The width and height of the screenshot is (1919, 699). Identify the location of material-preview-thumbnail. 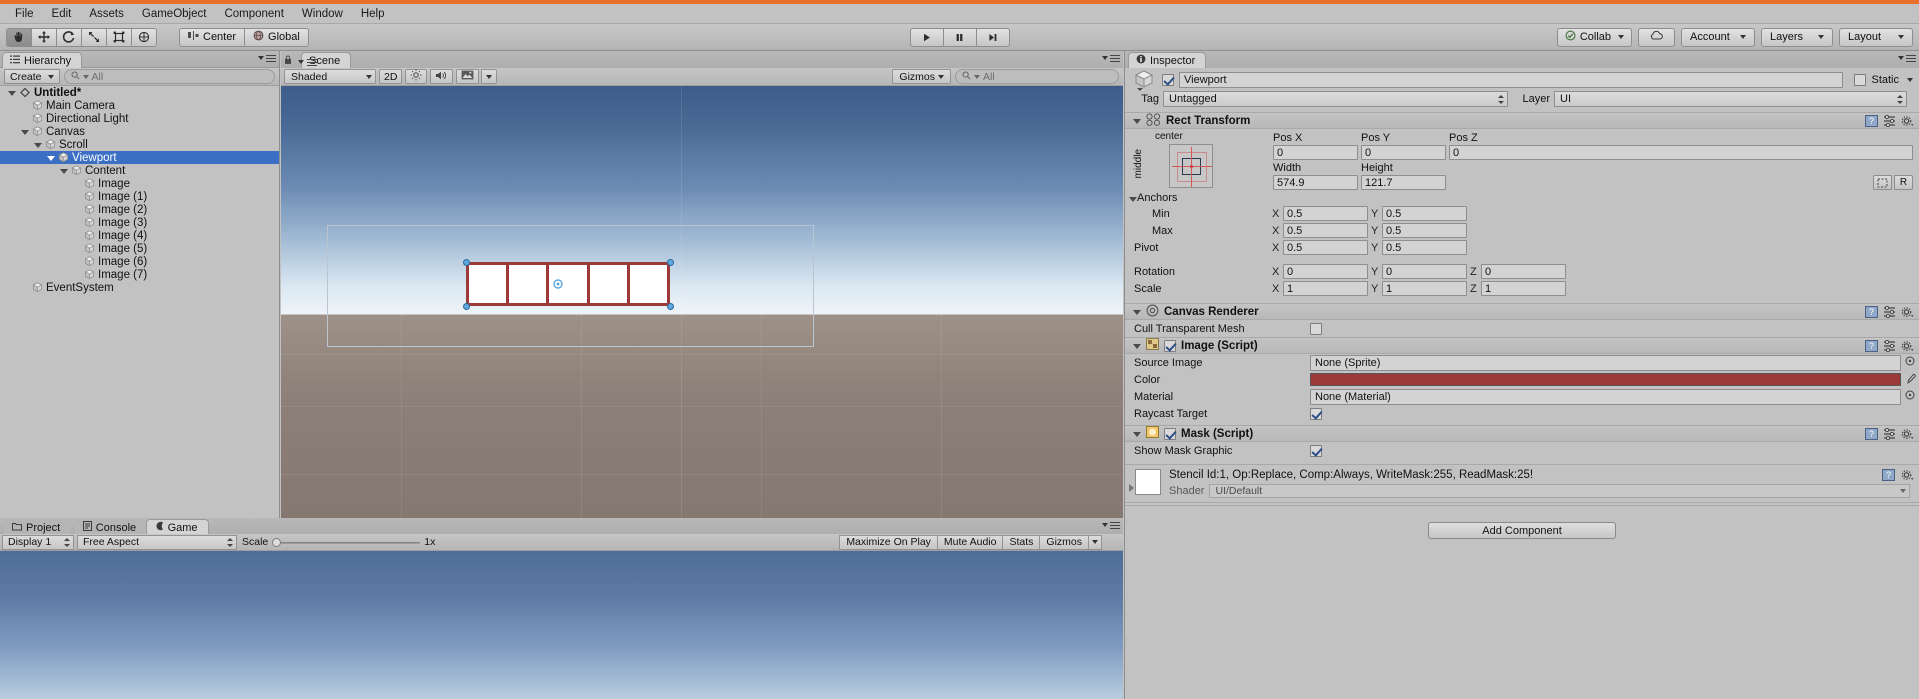
(1148, 482).